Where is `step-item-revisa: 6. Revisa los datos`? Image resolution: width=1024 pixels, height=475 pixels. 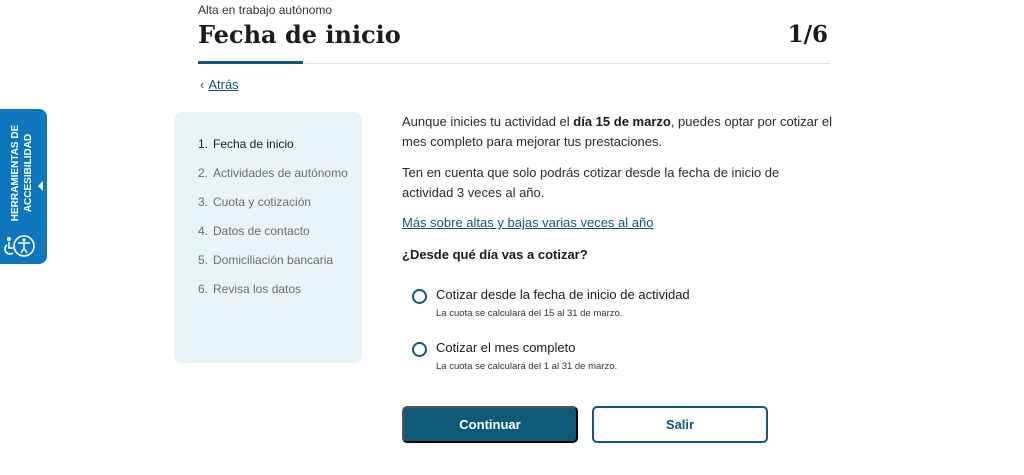 step-item-revisa: 6. Revisa los datos is located at coordinates (278, 289).